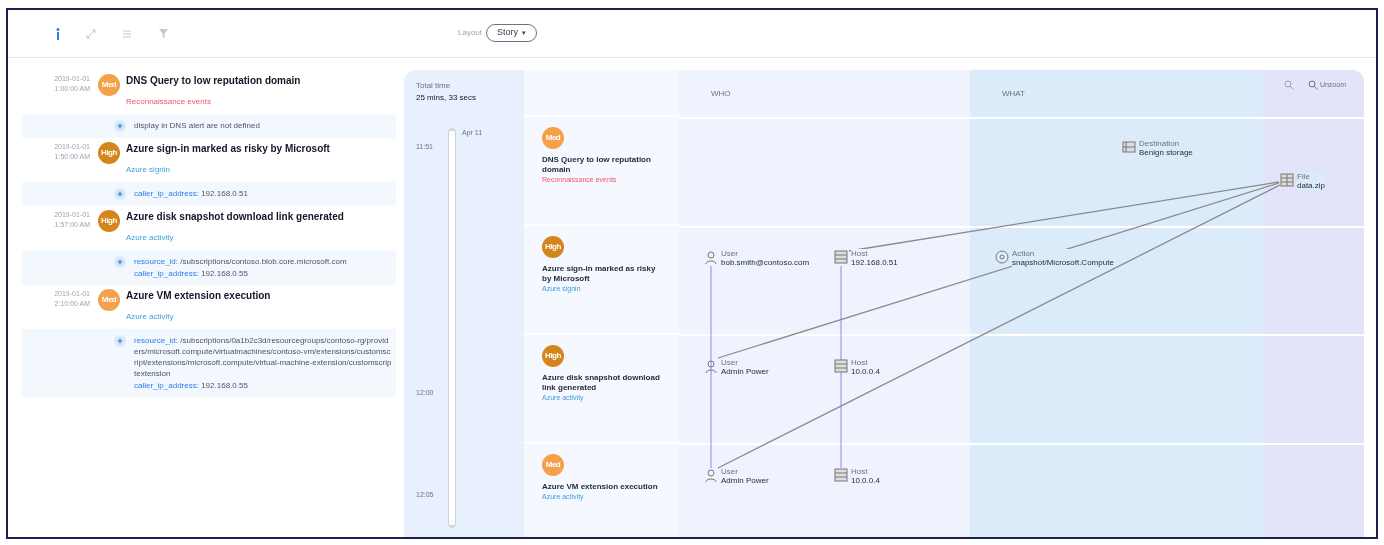  Describe the element at coordinates (470, 33) in the screenshot. I see `layout-label: Layout` at that location.